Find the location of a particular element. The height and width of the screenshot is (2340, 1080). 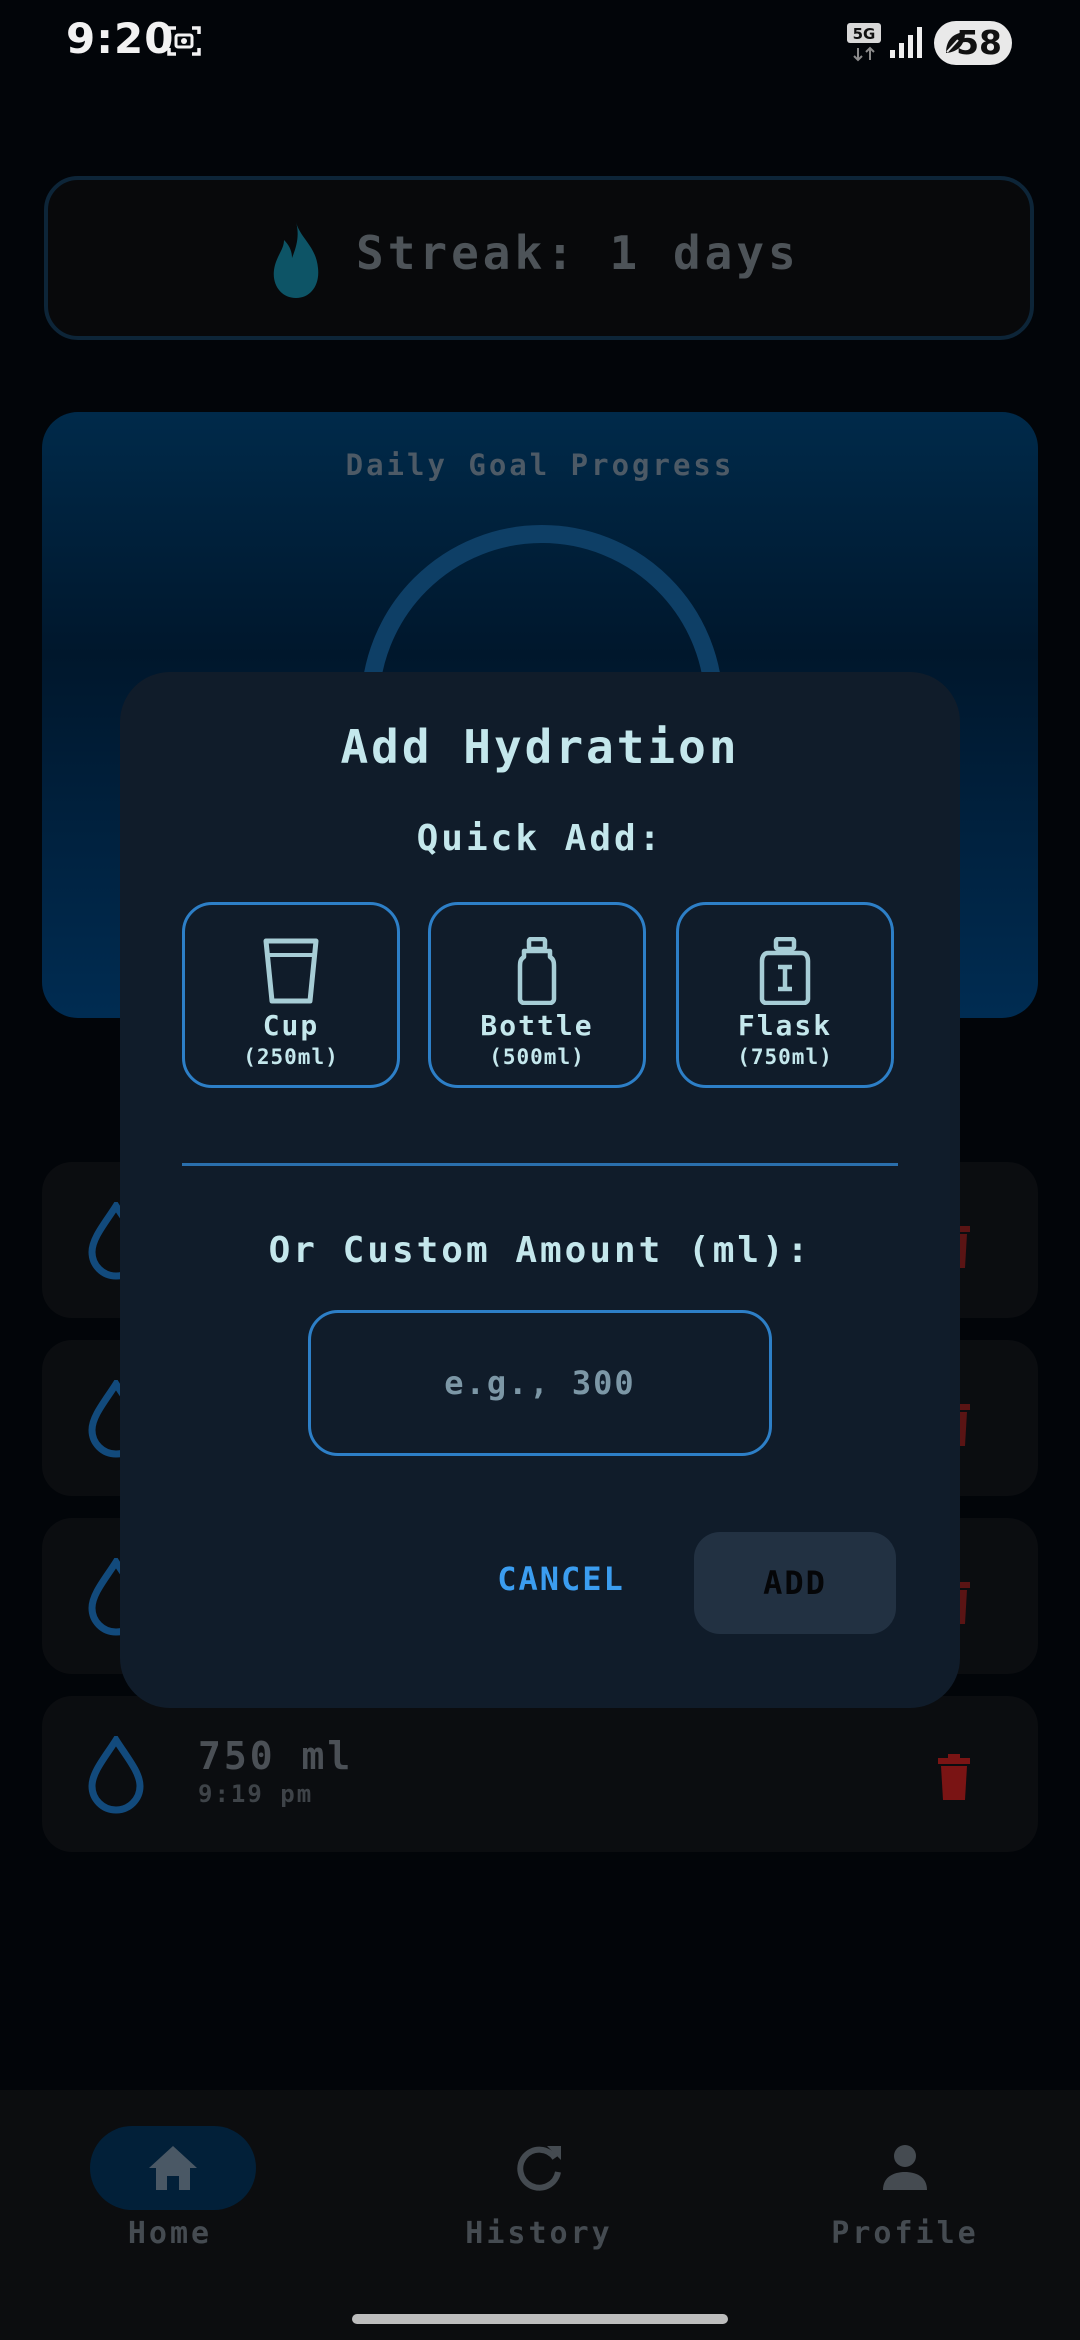

quick-add-flask-button: Flask (750ml) is located at coordinates (785, 995).